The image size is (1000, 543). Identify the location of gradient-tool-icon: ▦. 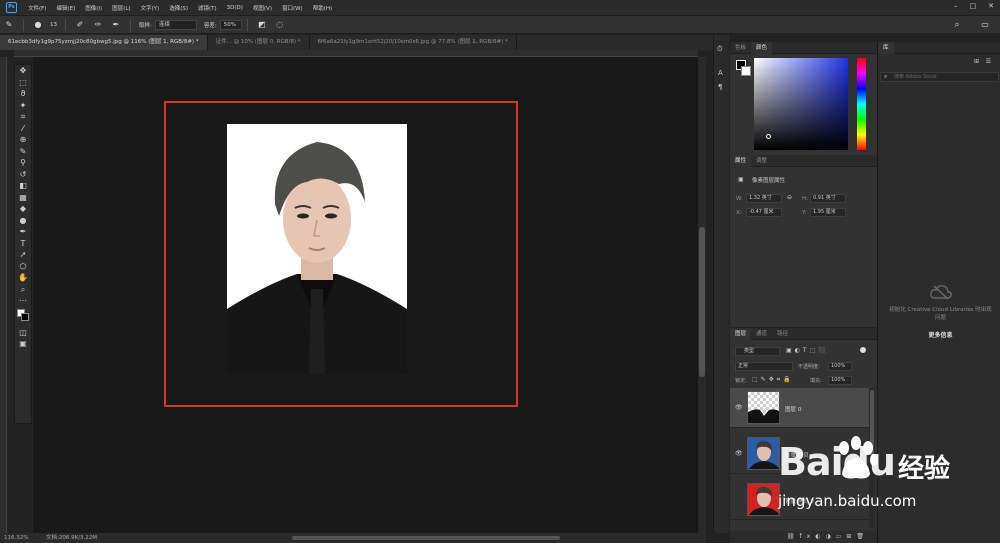
(23, 198).